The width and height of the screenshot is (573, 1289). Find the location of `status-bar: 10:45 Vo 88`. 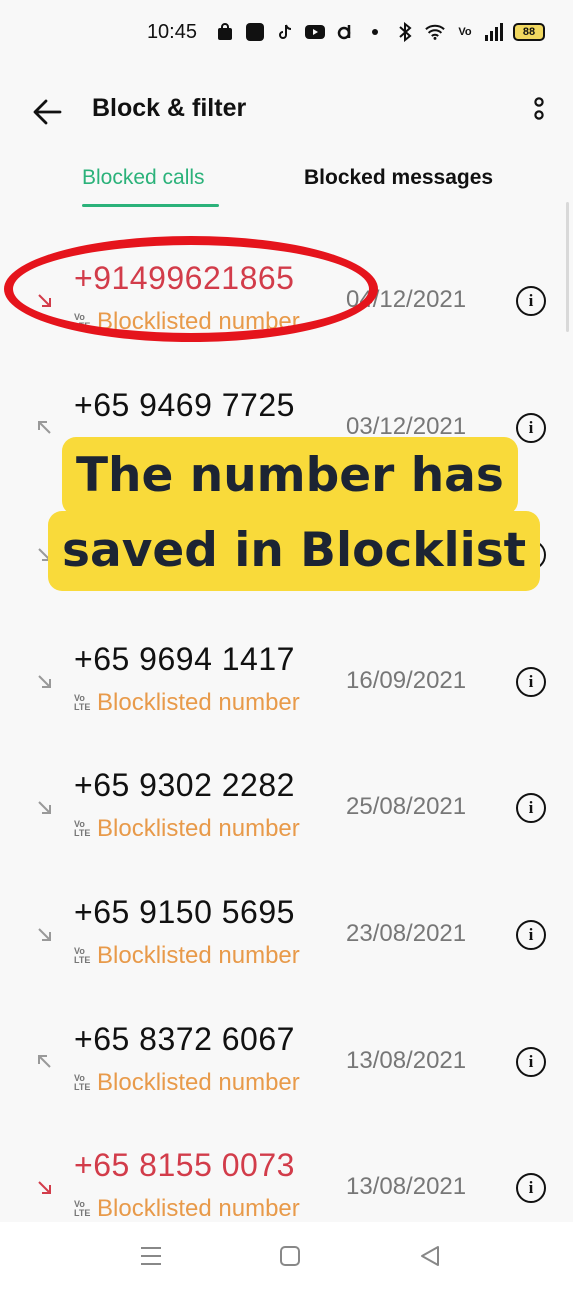

status-bar: 10:45 Vo 88 is located at coordinates (286, 32).